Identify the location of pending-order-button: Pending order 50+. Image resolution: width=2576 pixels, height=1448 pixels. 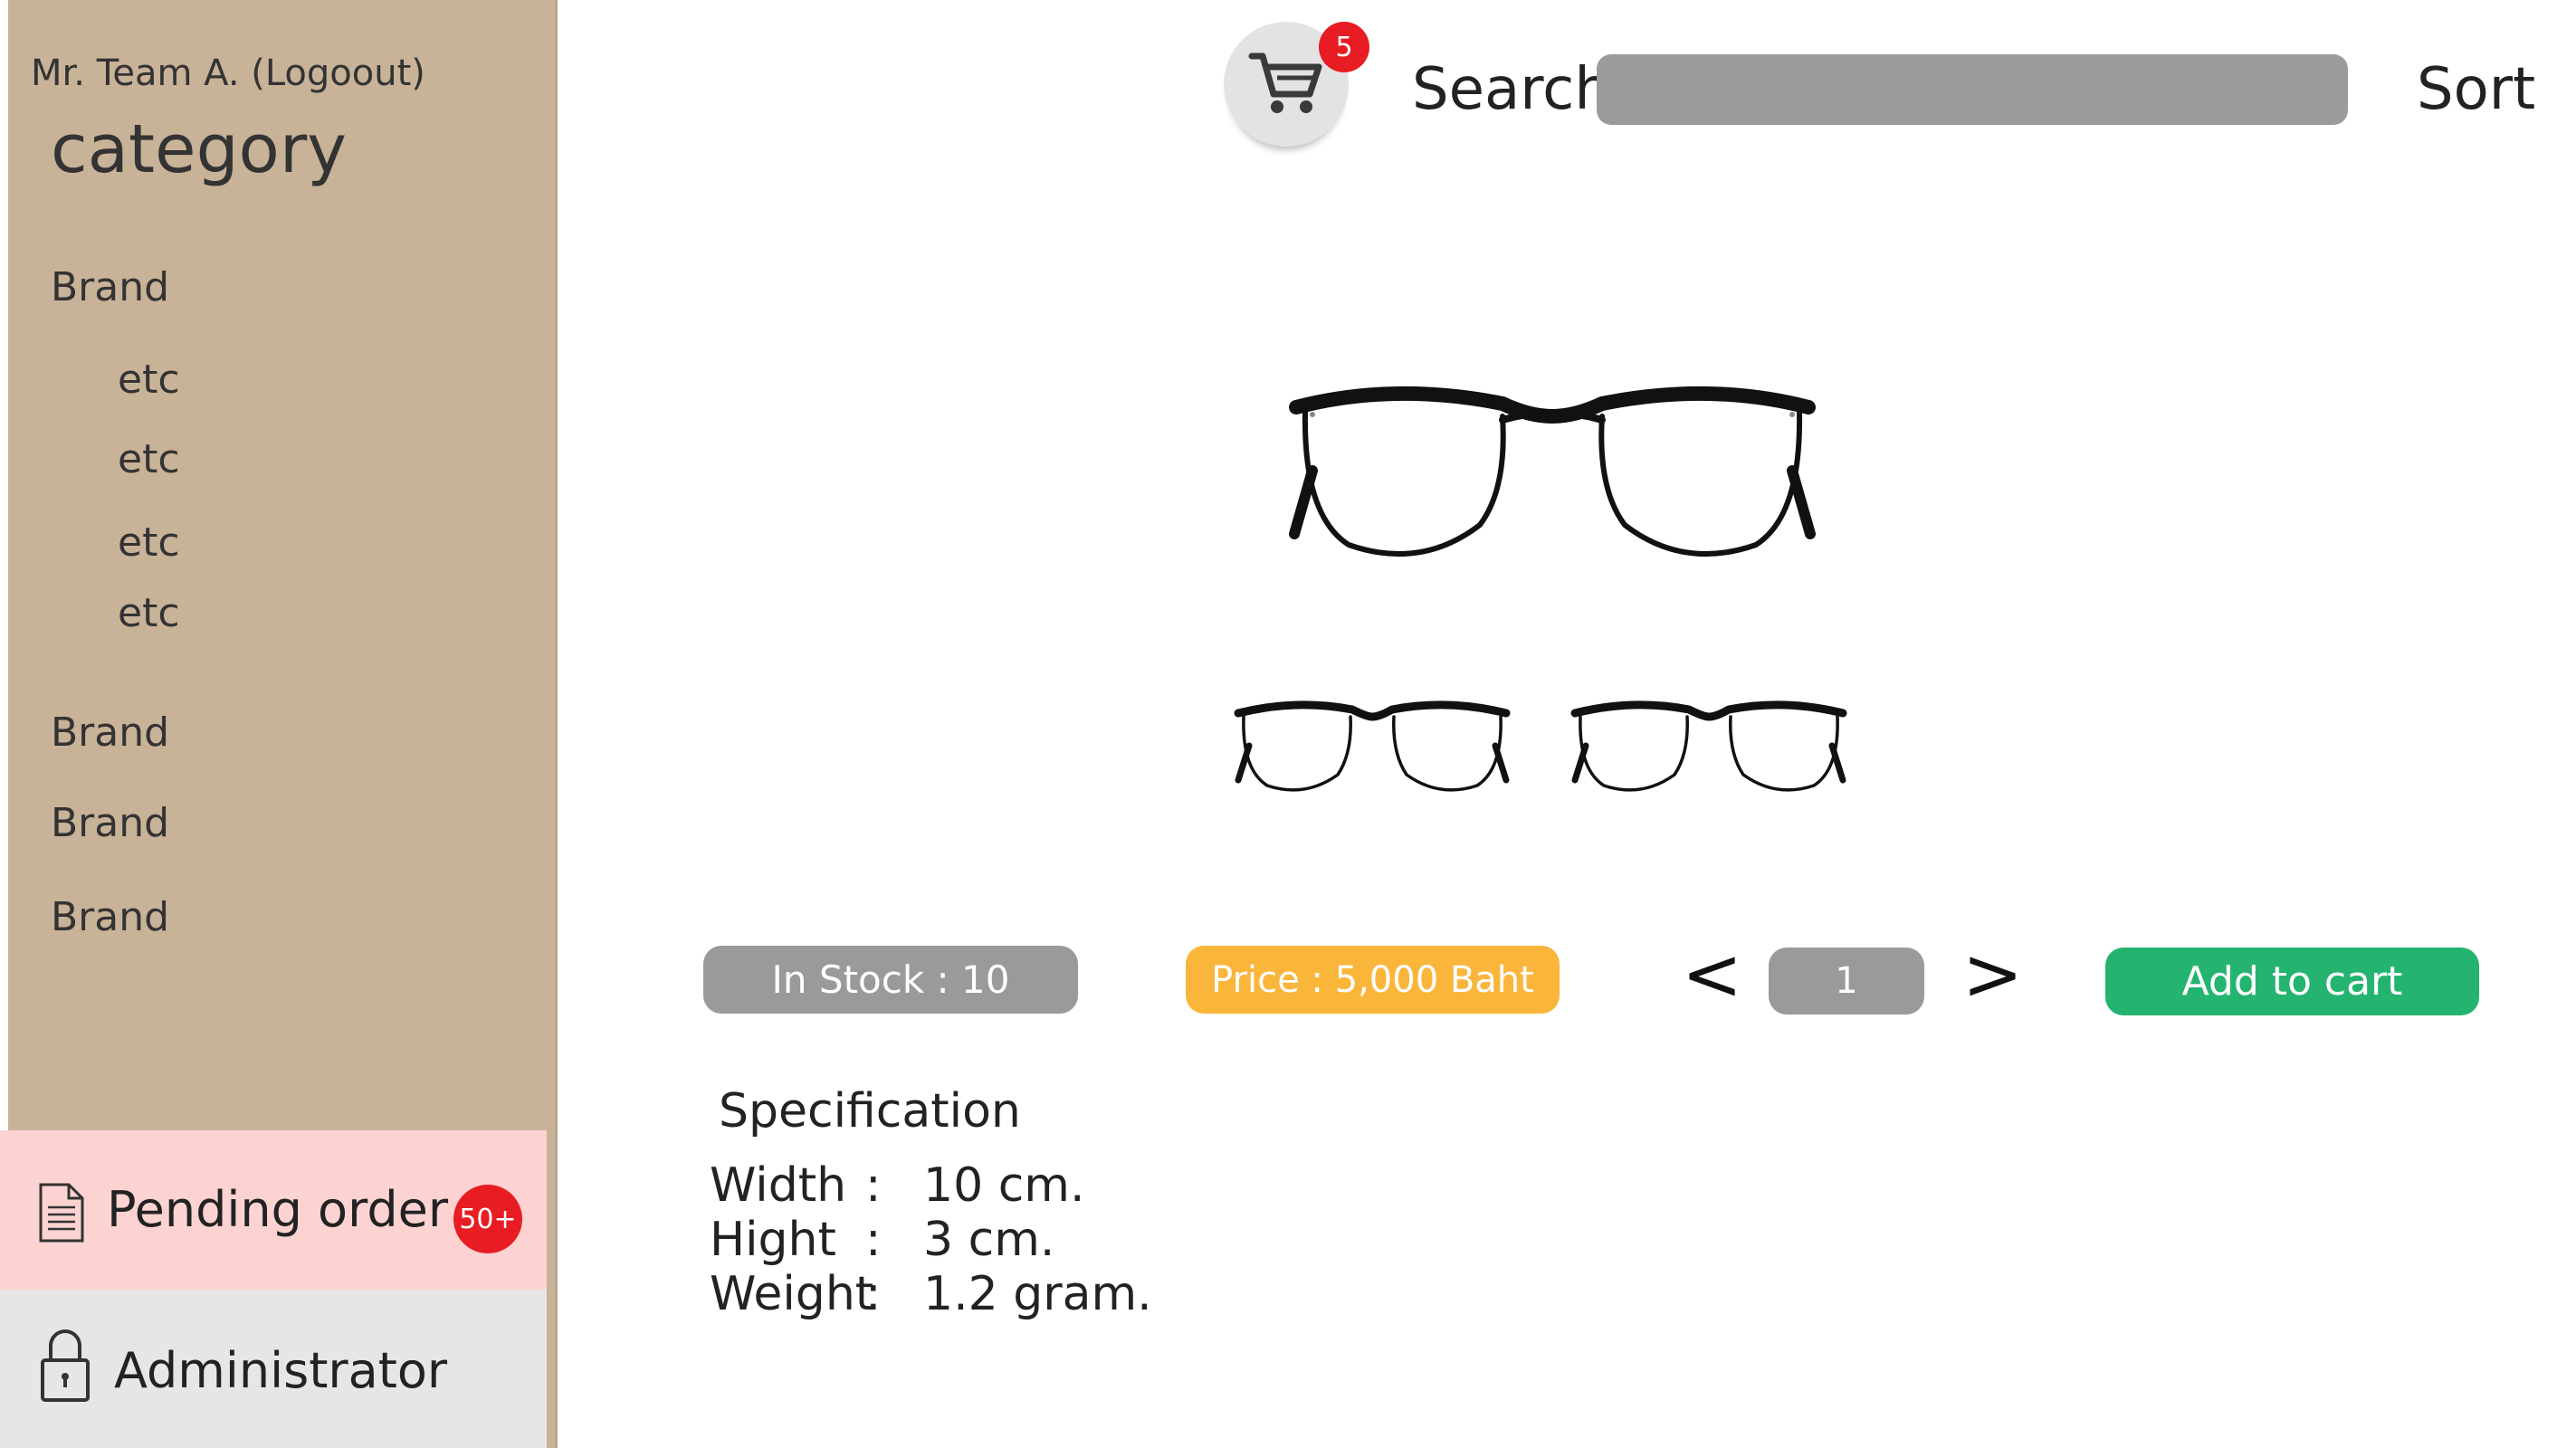
(274, 1210).